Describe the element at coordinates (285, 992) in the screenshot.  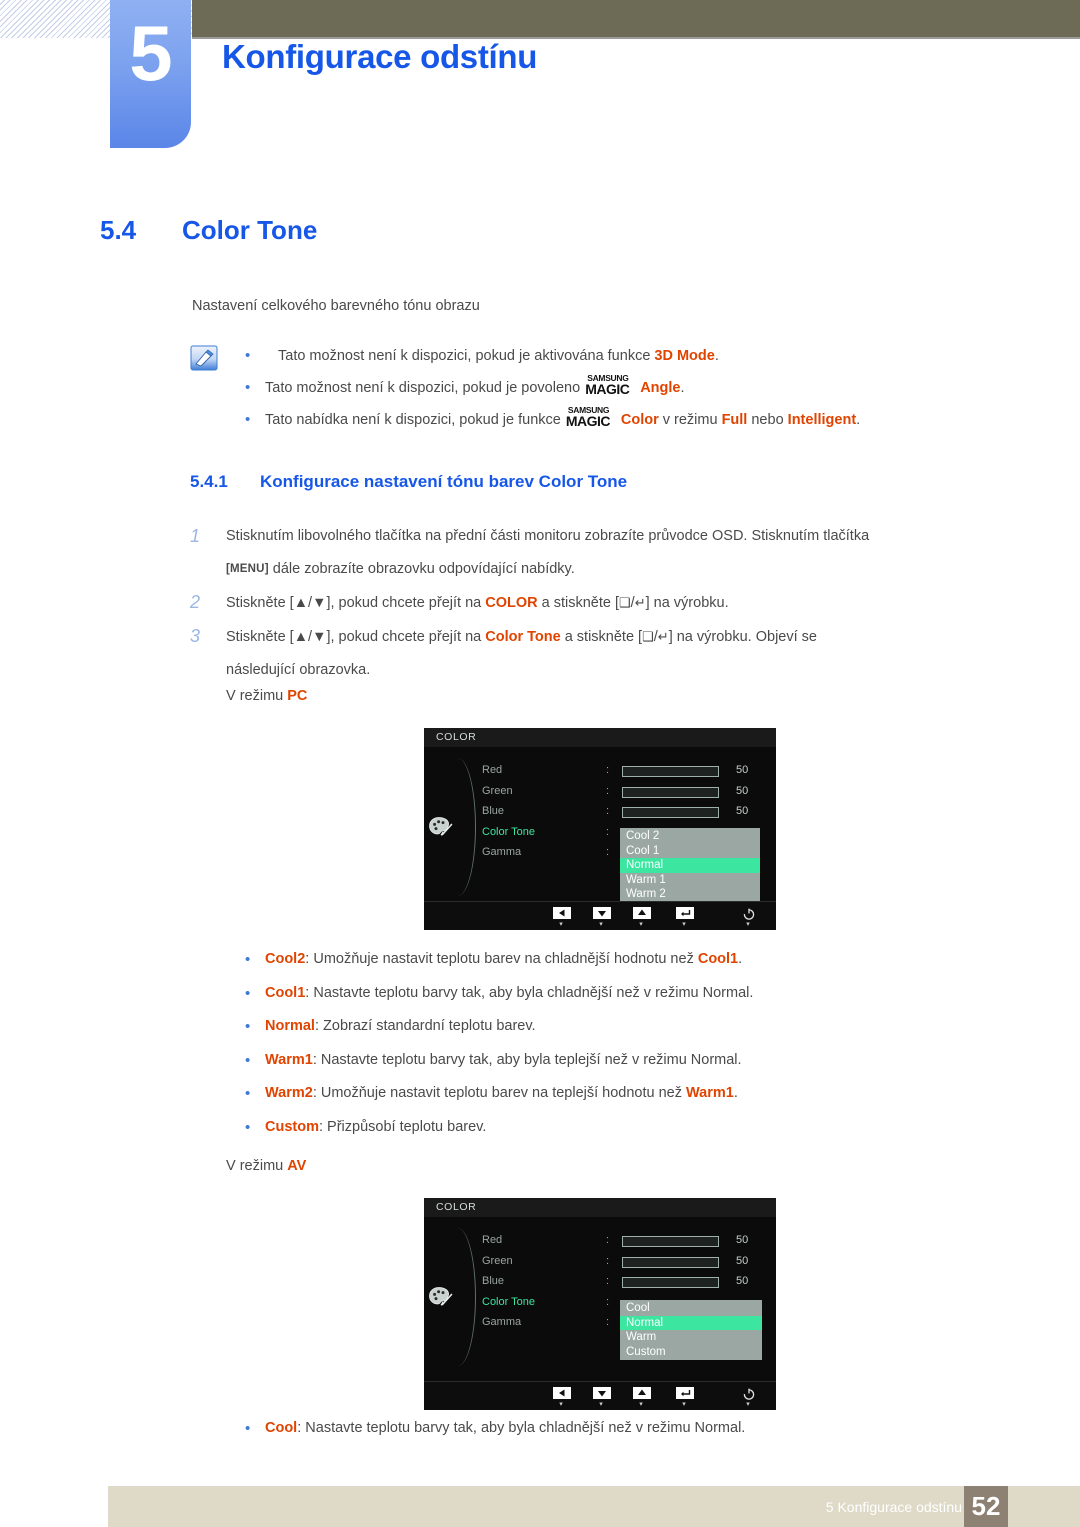
I see `bullet-term: Cool1` at that location.